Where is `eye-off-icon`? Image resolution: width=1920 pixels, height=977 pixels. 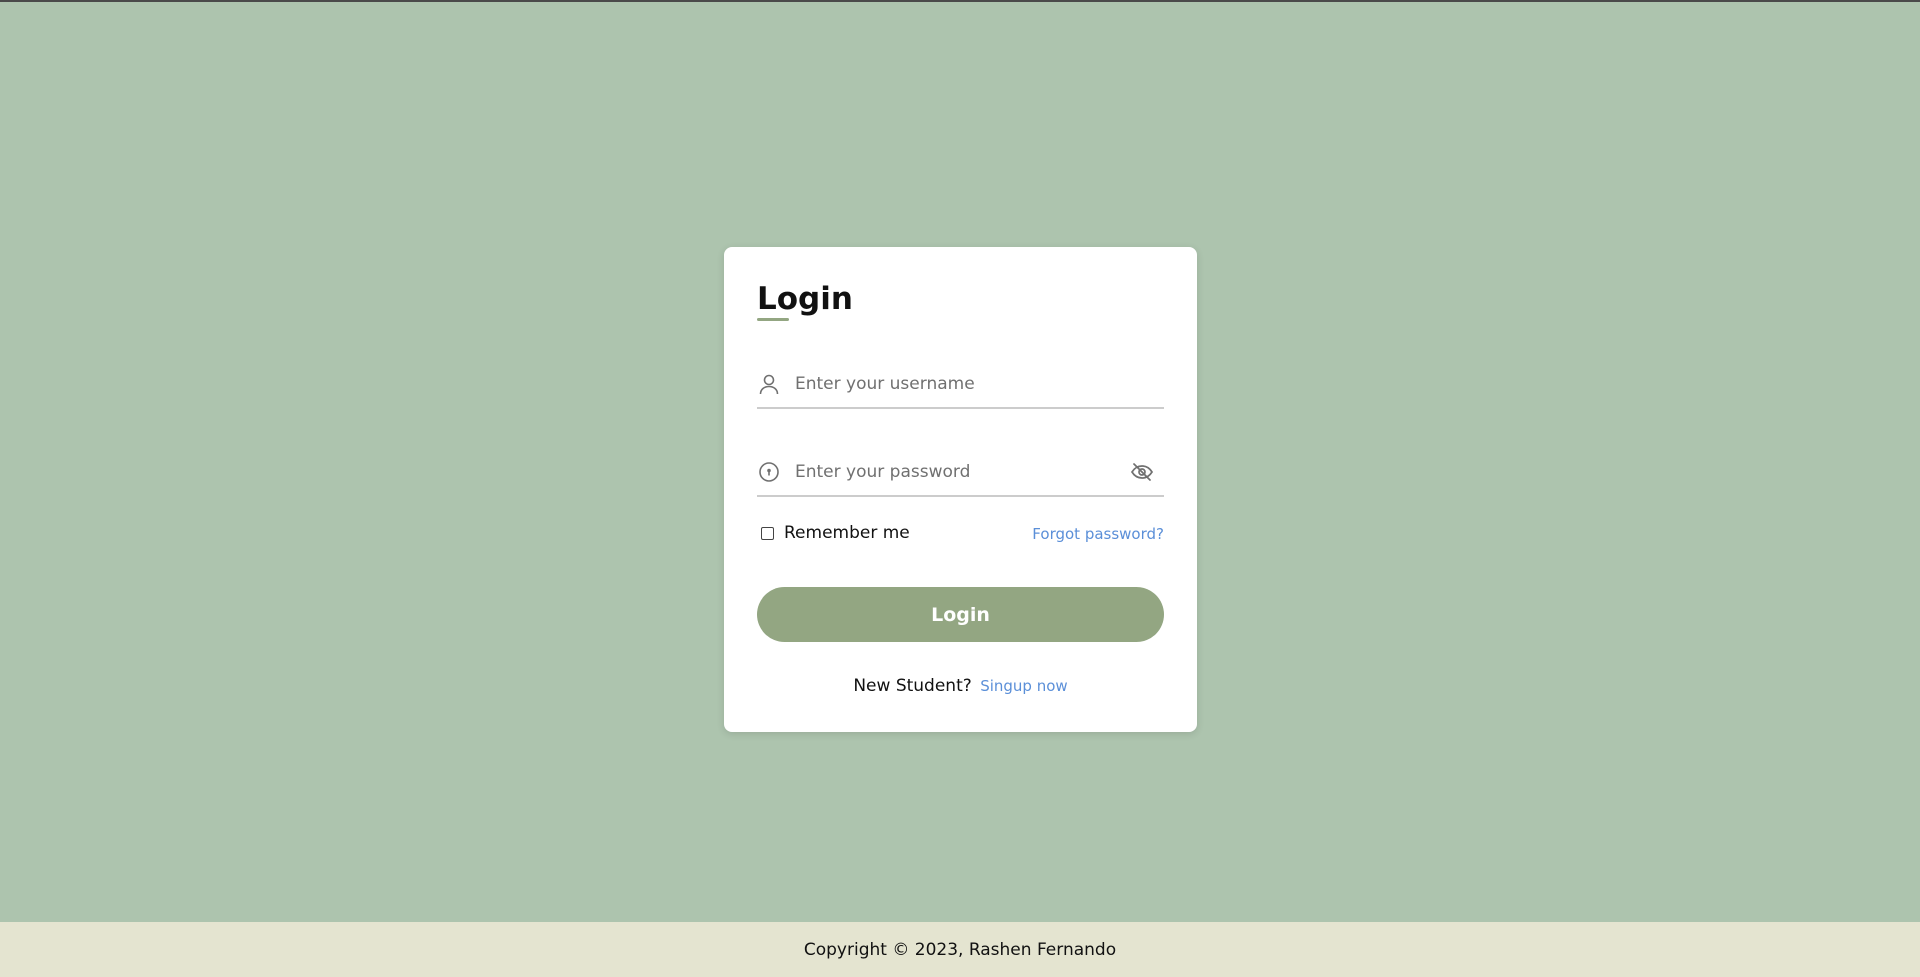
eye-off-icon is located at coordinates (1142, 472).